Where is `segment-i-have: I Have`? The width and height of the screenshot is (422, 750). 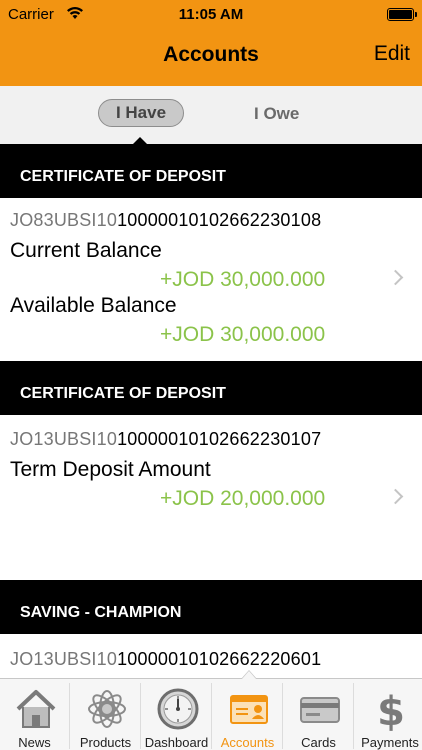
segment-i-have: I Have is located at coordinates (141, 113).